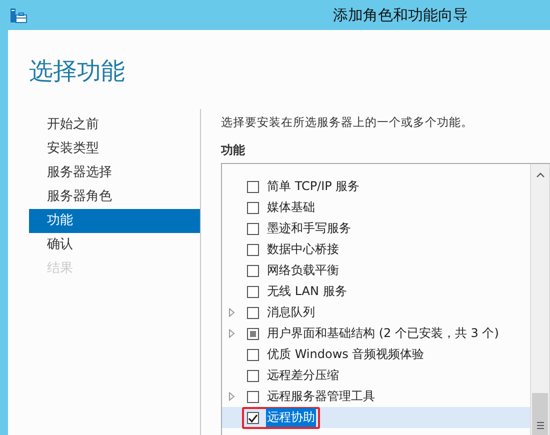 This screenshot has height=435, width=550. I want to click on description-text: 选择要安装在所选服务器上的一个或多个功能。, so click(347, 122).